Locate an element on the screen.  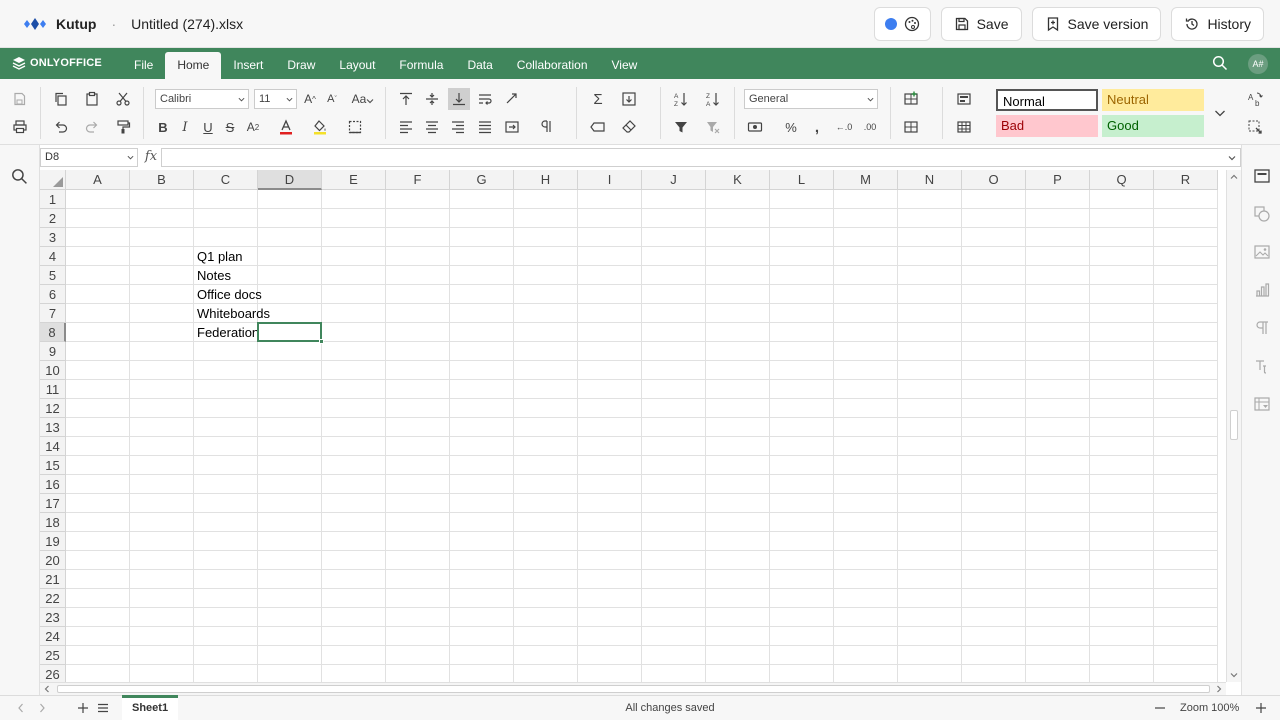
align-bottom-icon is located at coordinates (459, 99).